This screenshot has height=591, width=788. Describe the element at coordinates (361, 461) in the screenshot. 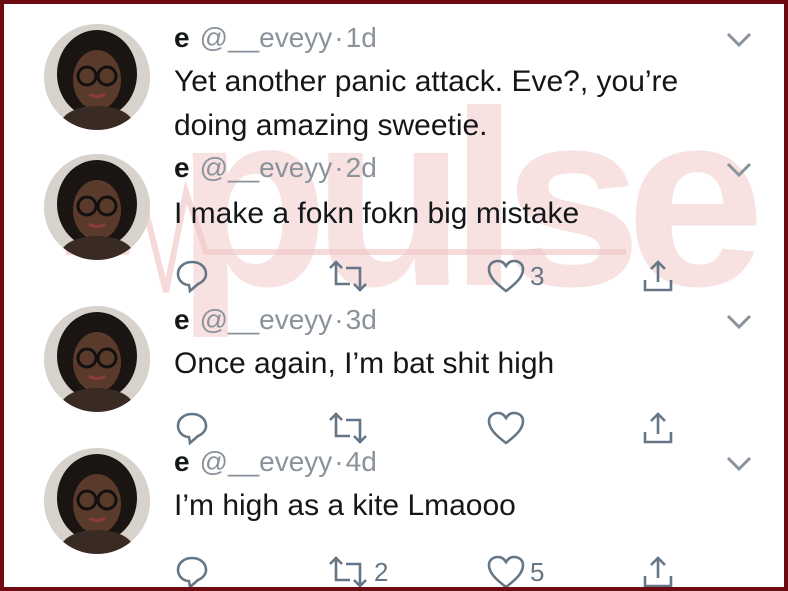

I see `timestamp: 4d` at that location.